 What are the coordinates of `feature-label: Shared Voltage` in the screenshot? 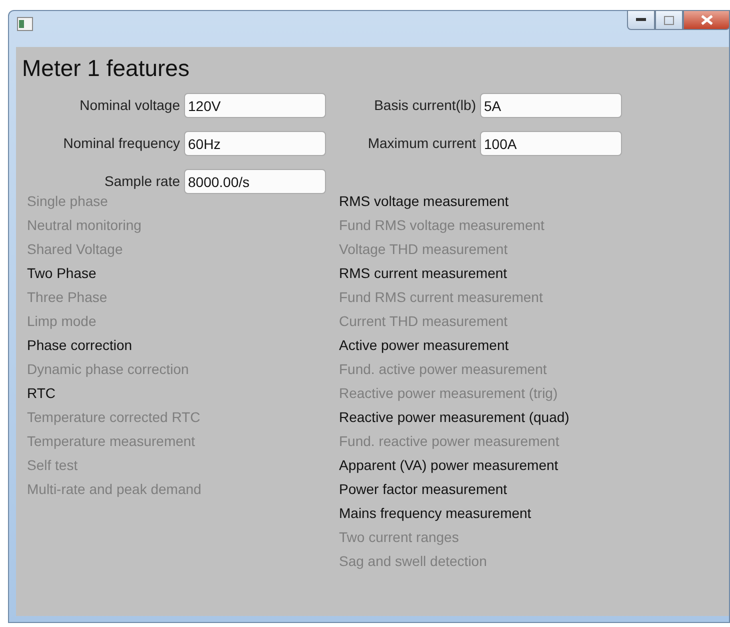 It's located at (75, 249).